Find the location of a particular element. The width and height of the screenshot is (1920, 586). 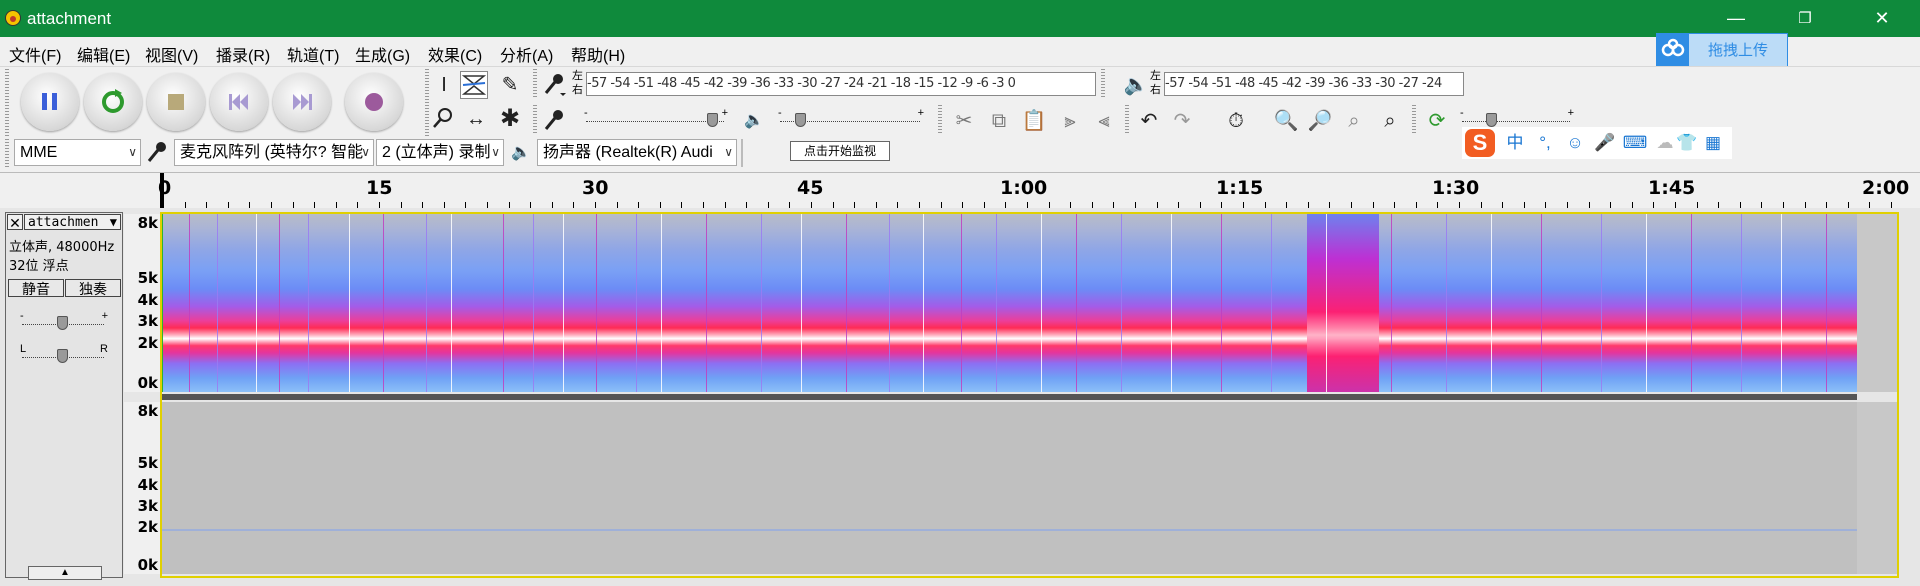

pan-thumb is located at coordinates (62, 356).